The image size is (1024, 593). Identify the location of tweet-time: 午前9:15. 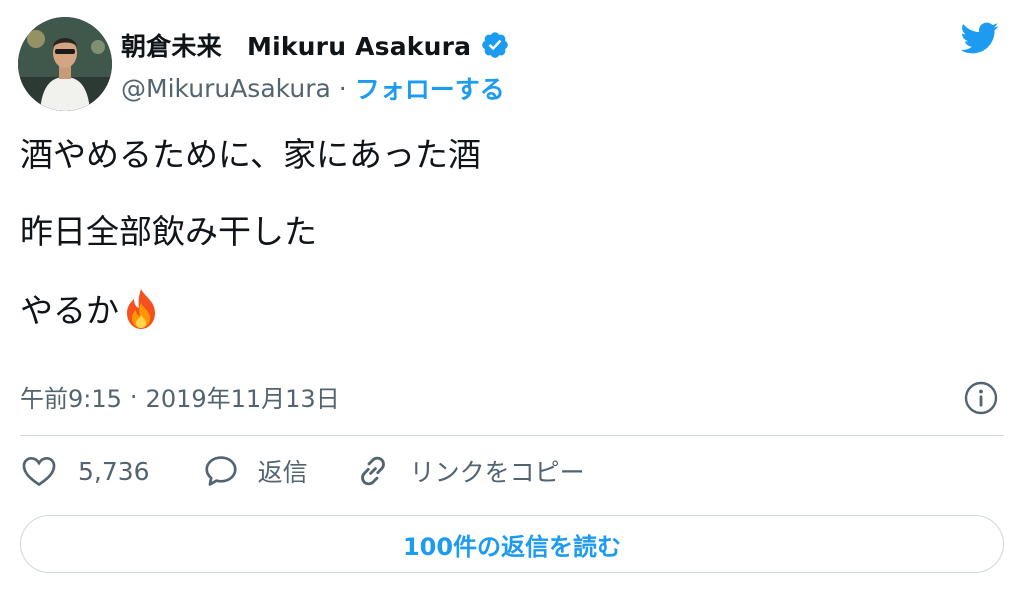
(71, 399).